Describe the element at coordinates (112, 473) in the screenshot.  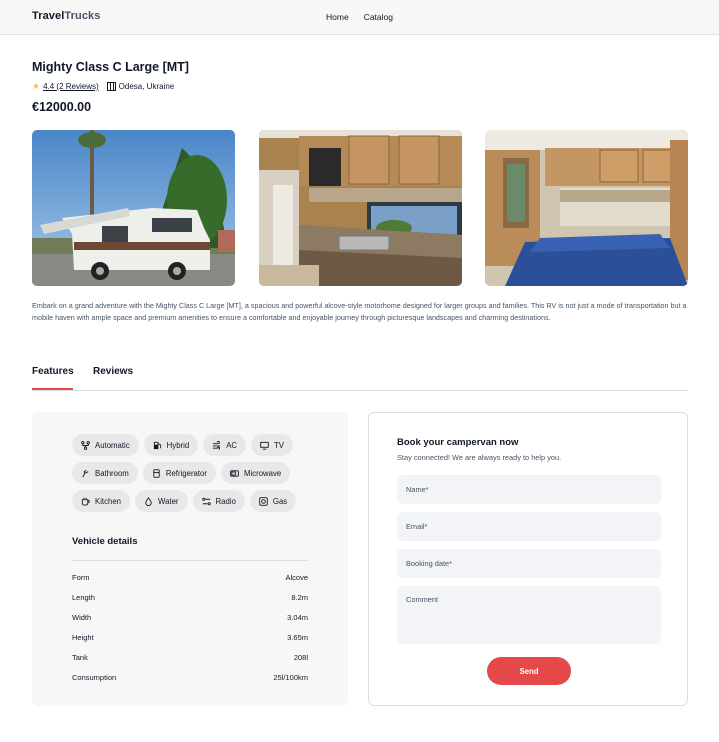
I see `feature-label: Bathroom` at that location.